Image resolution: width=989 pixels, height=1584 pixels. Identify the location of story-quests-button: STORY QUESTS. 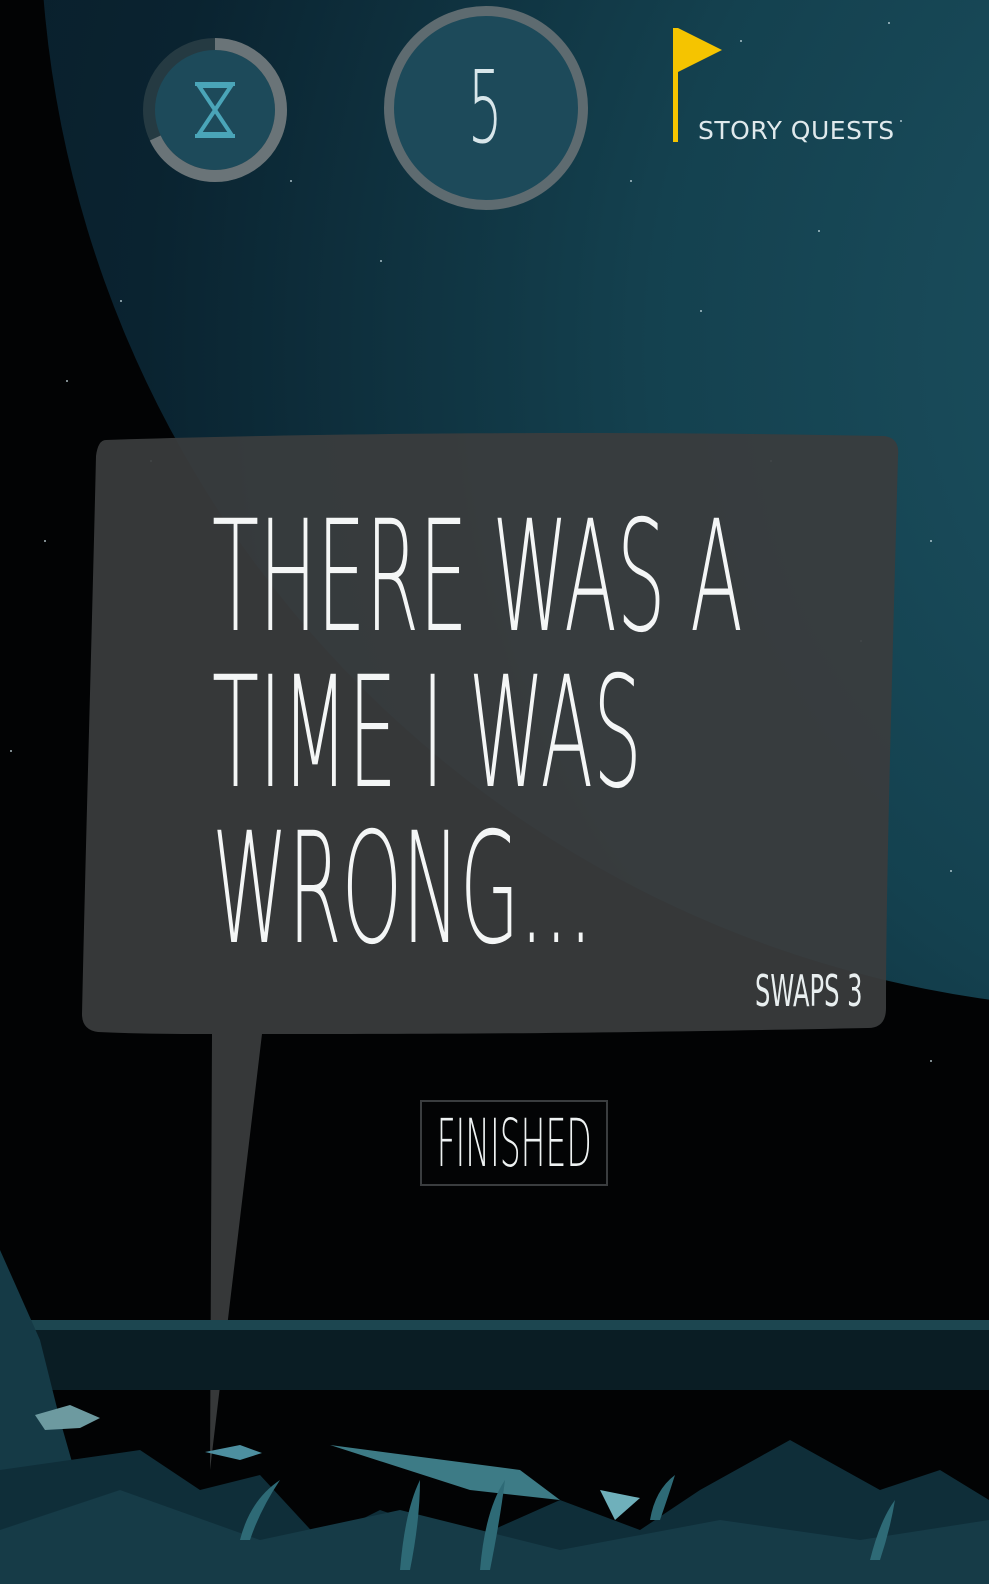
(785, 88).